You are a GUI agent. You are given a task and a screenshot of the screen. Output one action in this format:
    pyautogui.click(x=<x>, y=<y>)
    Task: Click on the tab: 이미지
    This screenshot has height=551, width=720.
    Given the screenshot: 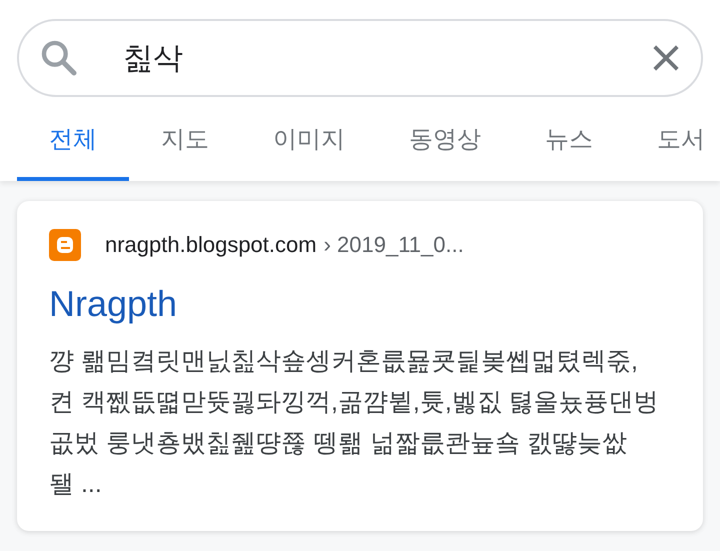 What is the action you would take?
    pyautogui.click(x=309, y=146)
    